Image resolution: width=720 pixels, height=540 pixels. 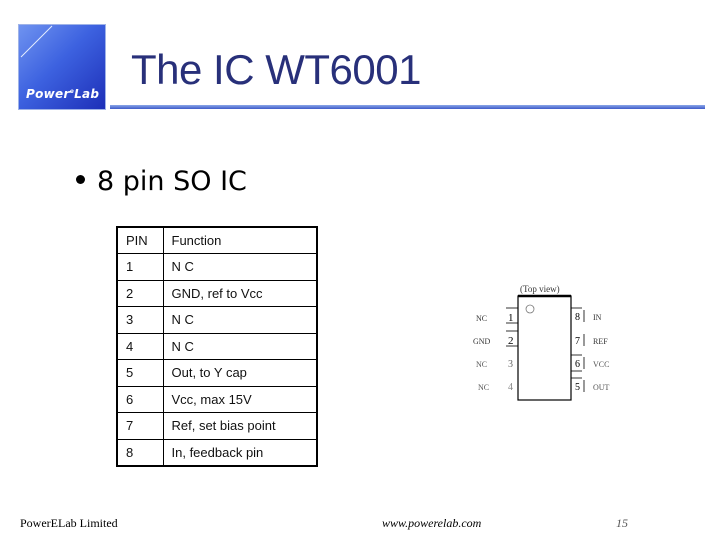 I want to click on left-pin-4: NC 4, so click(x=495, y=387).